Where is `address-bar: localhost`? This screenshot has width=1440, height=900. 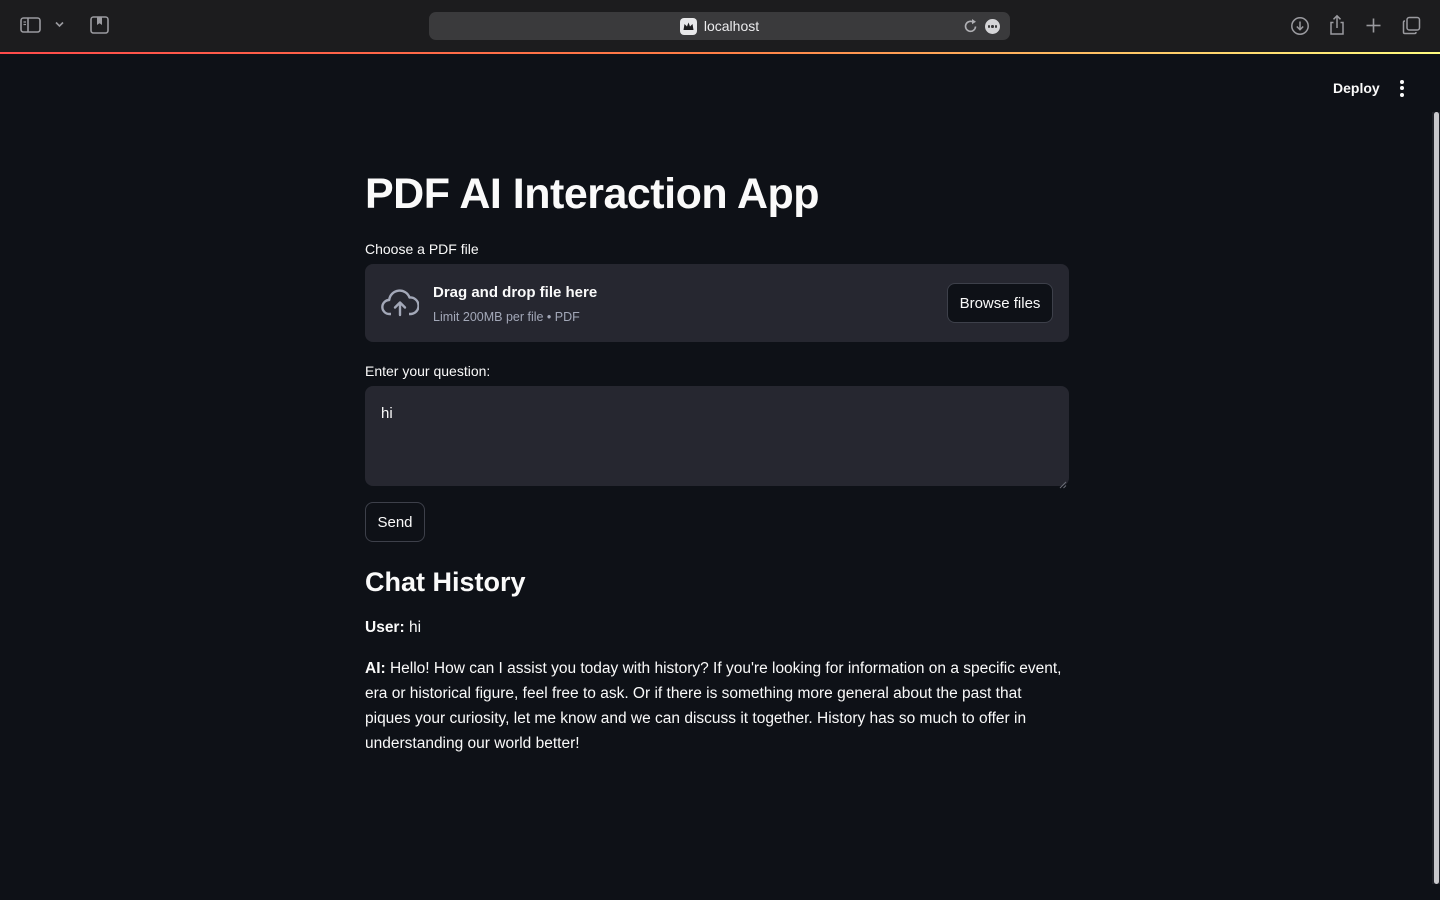
address-bar: localhost is located at coordinates (719, 26).